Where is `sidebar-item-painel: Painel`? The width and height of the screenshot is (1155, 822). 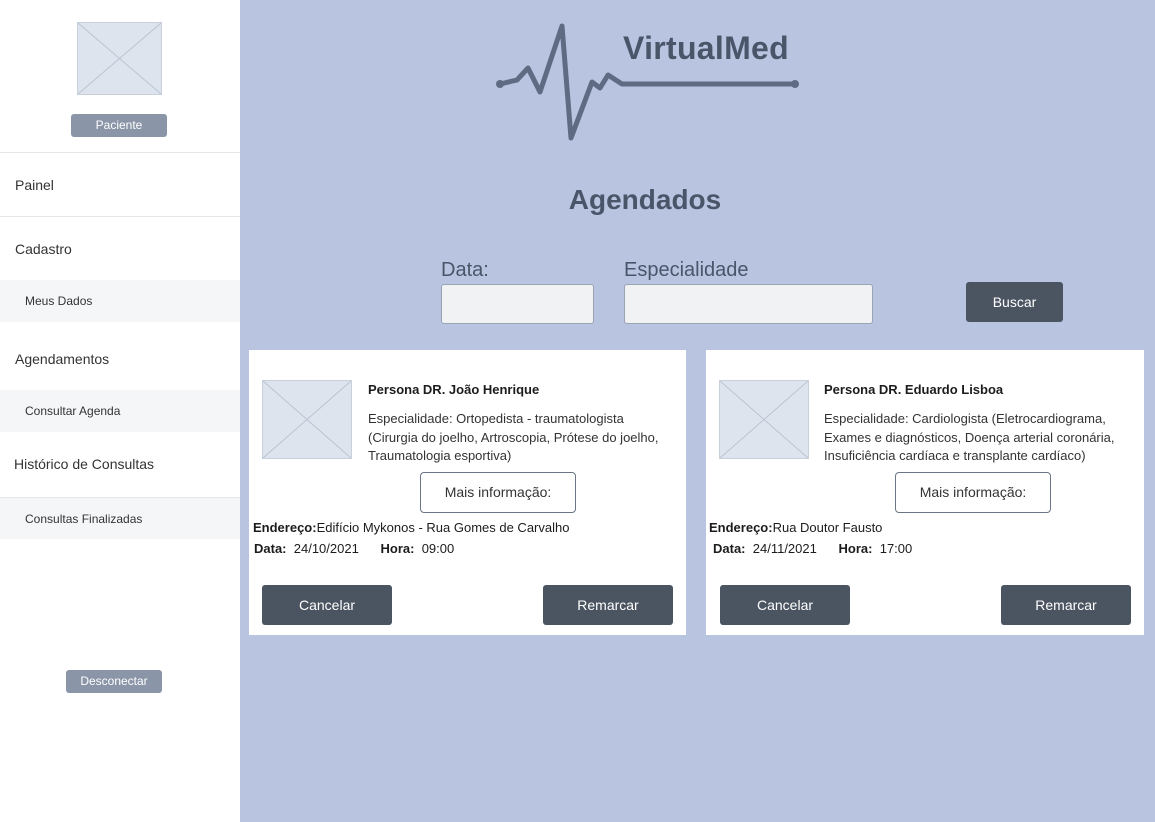
sidebar-item-painel: Painel is located at coordinates (120, 184).